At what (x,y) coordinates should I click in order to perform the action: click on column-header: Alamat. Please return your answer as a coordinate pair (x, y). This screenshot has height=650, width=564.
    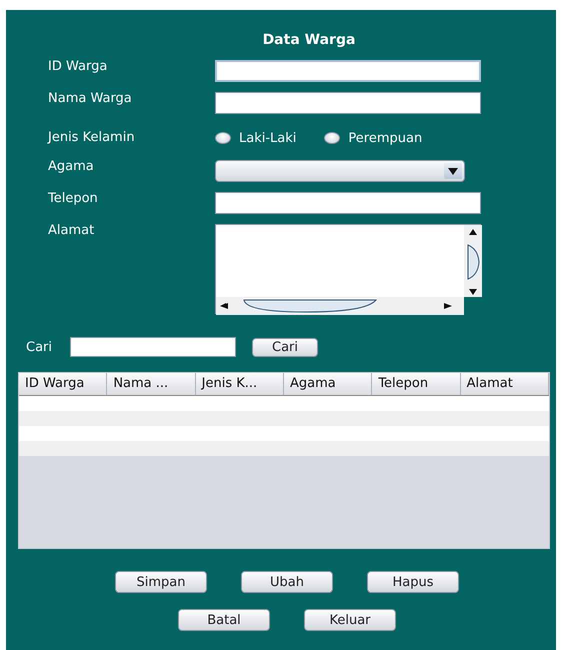
    Looking at the image, I should click on (504, 384).